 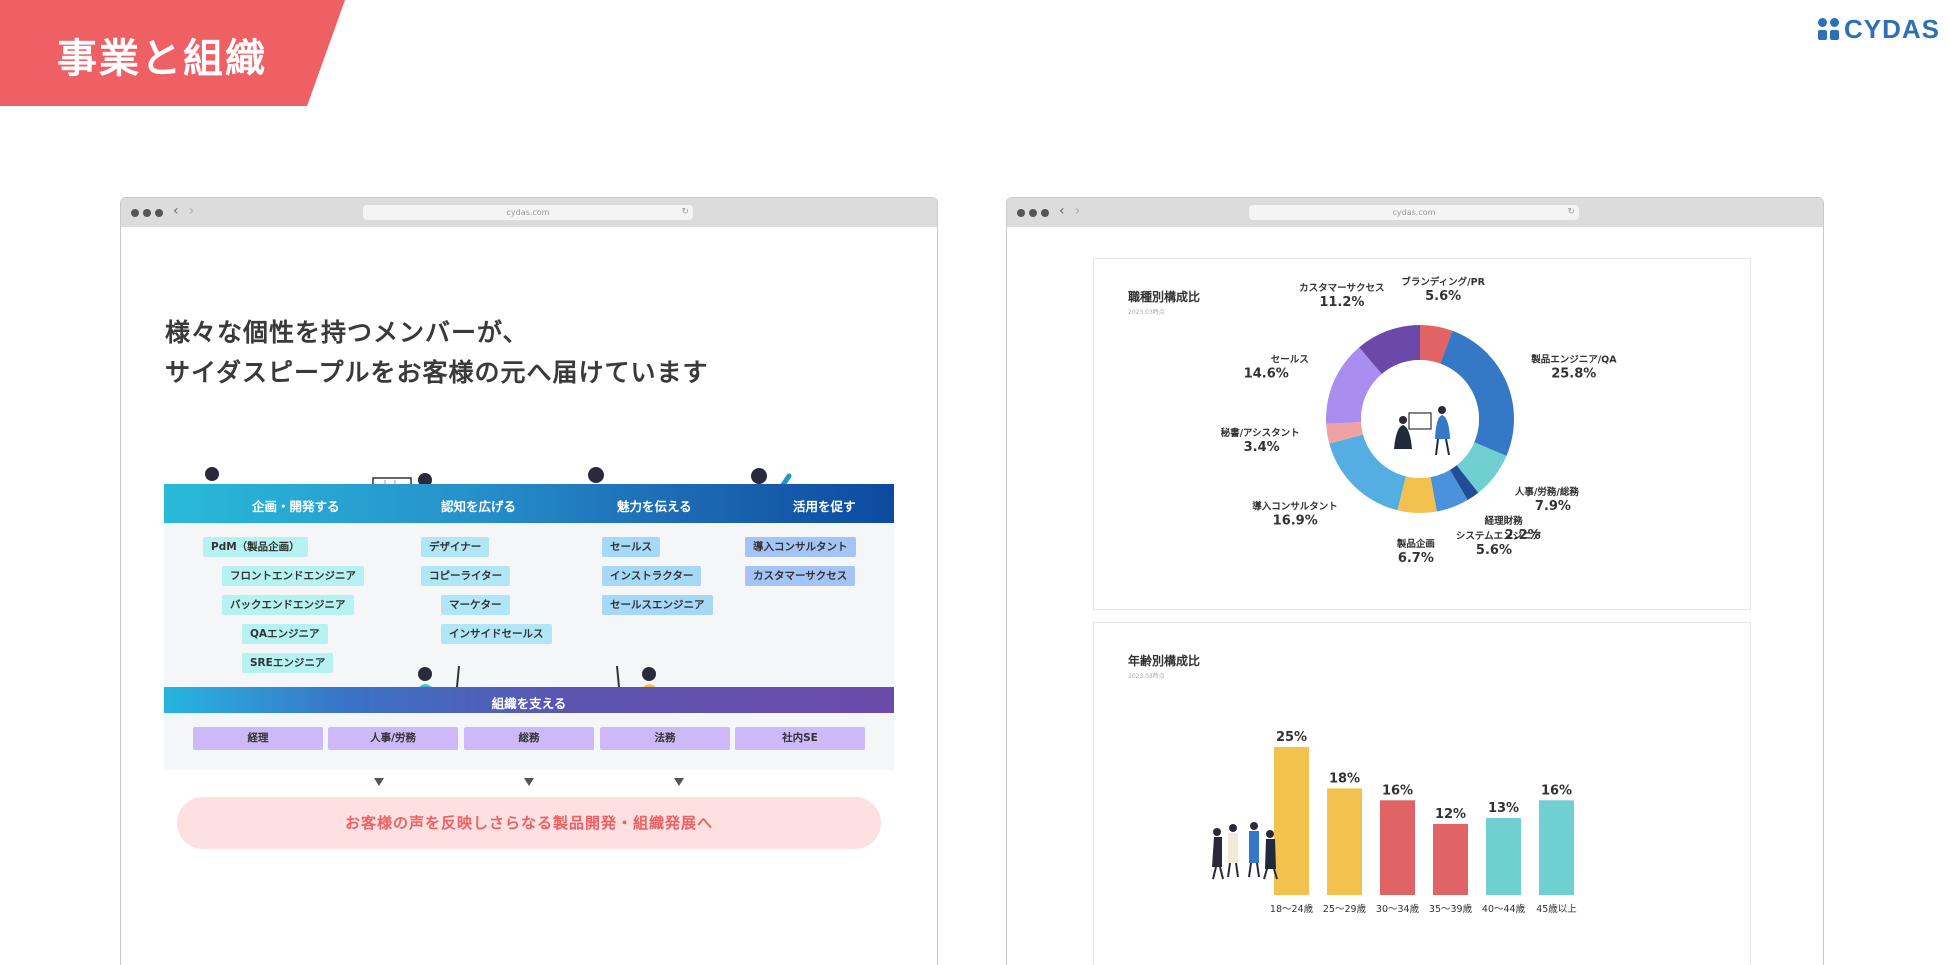 What do you see at coordinates (1345, 909) in the screenshot?
I see `age-bar-category: 25〜29歳` at bounding box center [1345, 909].